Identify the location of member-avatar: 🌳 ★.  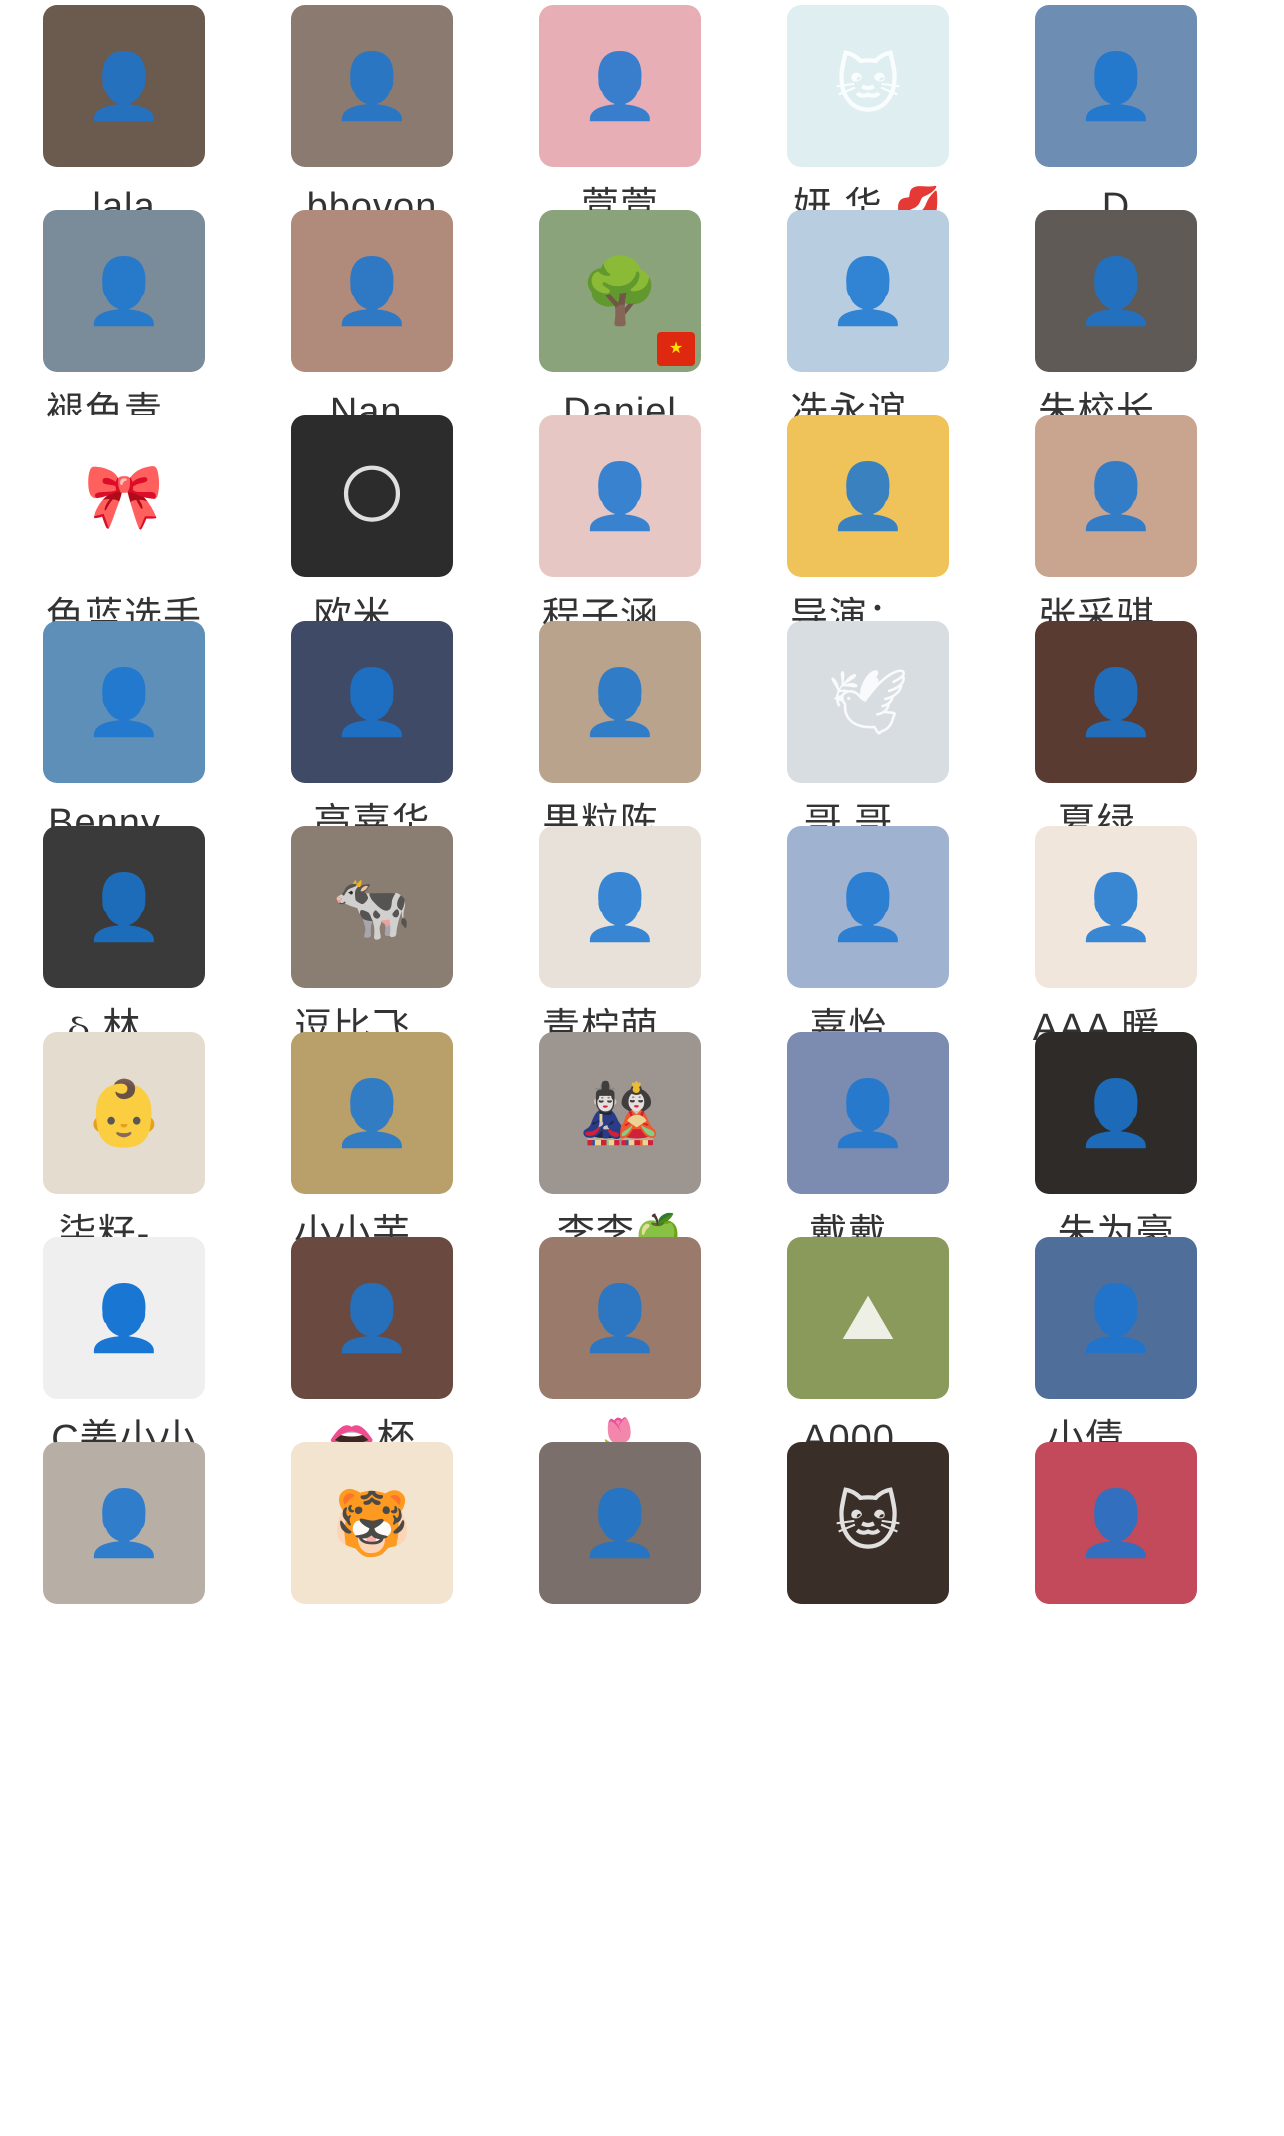
(620, 291).